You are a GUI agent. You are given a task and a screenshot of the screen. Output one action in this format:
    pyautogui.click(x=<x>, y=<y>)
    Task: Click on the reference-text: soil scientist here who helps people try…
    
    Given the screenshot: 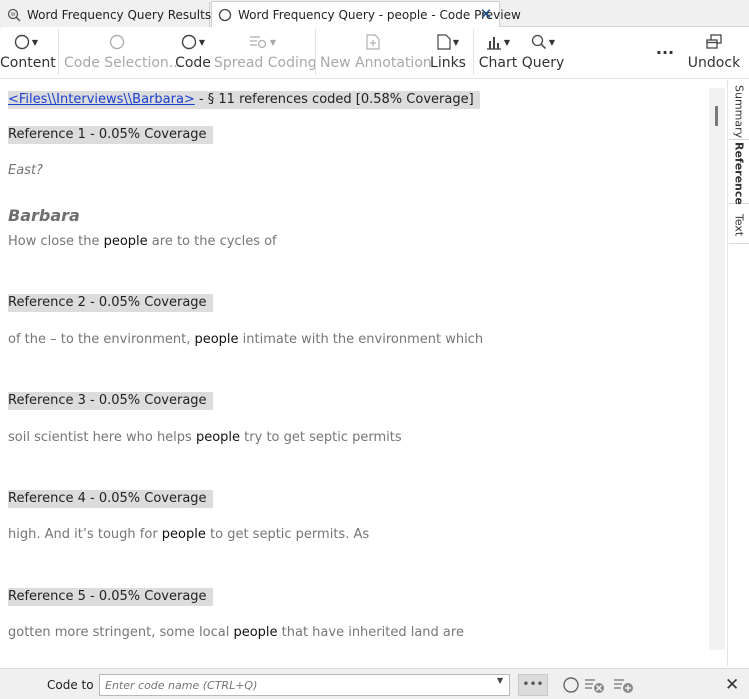 What is the action you would take?
    pyautogui.click(x=205, y=437)
    